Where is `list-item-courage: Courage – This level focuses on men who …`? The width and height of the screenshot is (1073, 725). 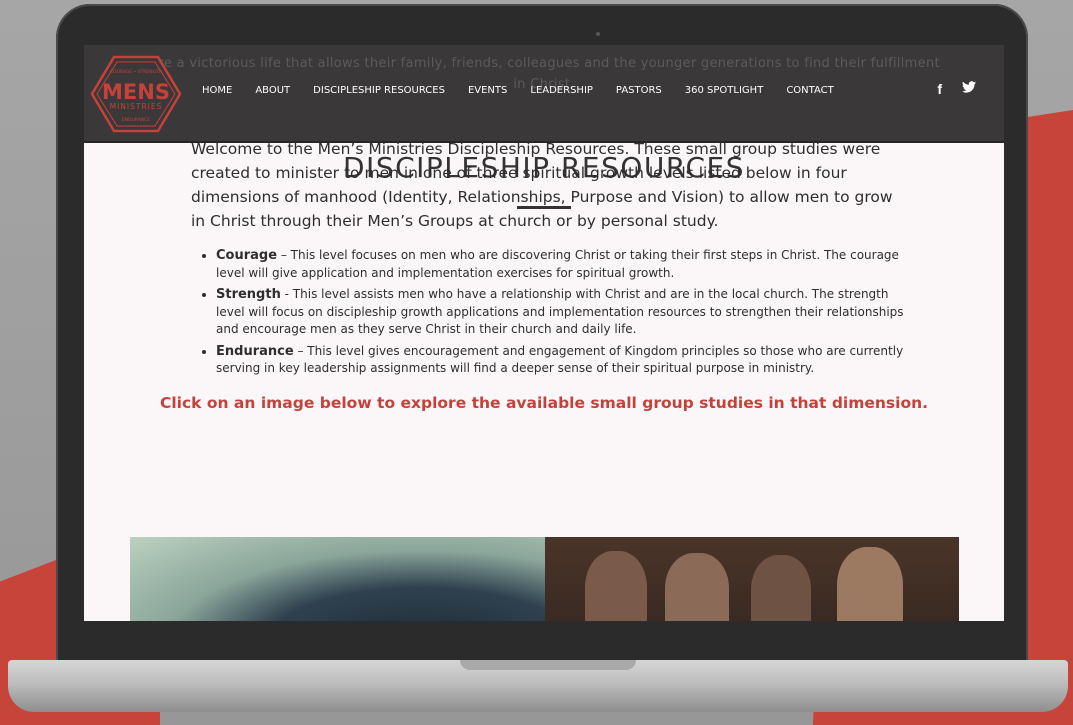
list-item-courage: Courage – This level focuses on men who … is located at coordinates (566, 264).